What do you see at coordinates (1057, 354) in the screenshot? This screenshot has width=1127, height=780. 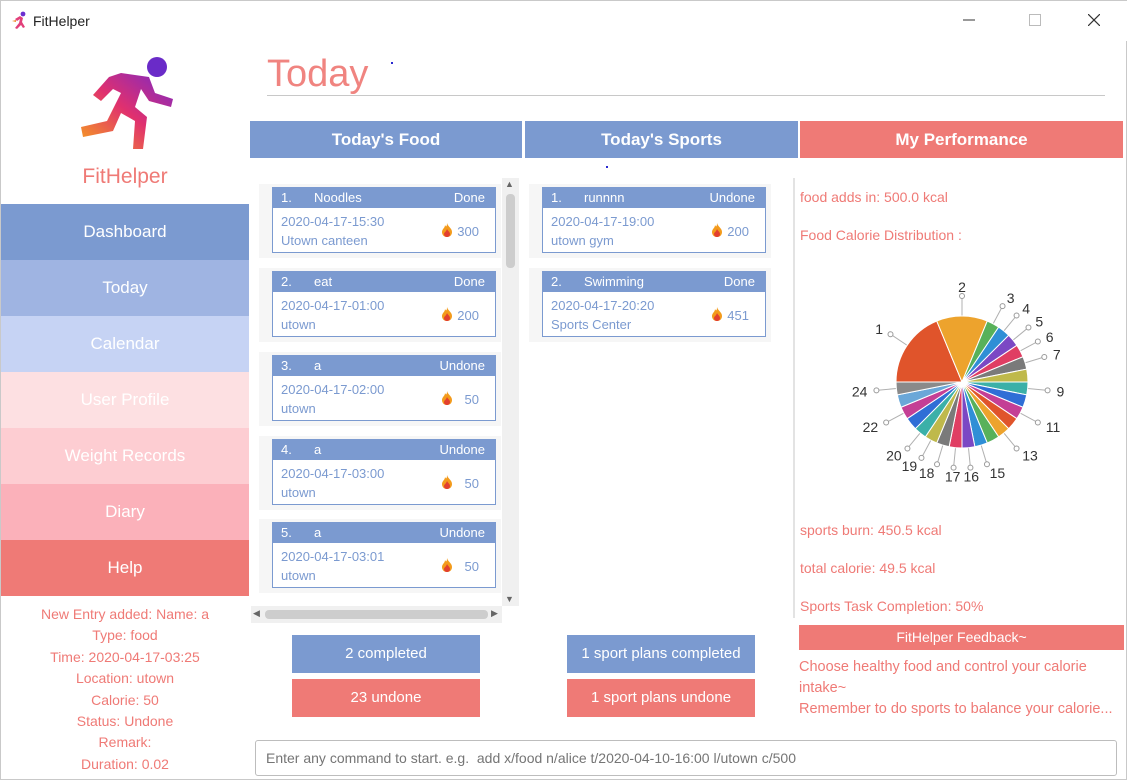 I see `pie-label-7: 7` at bounding box center [1057, 354].